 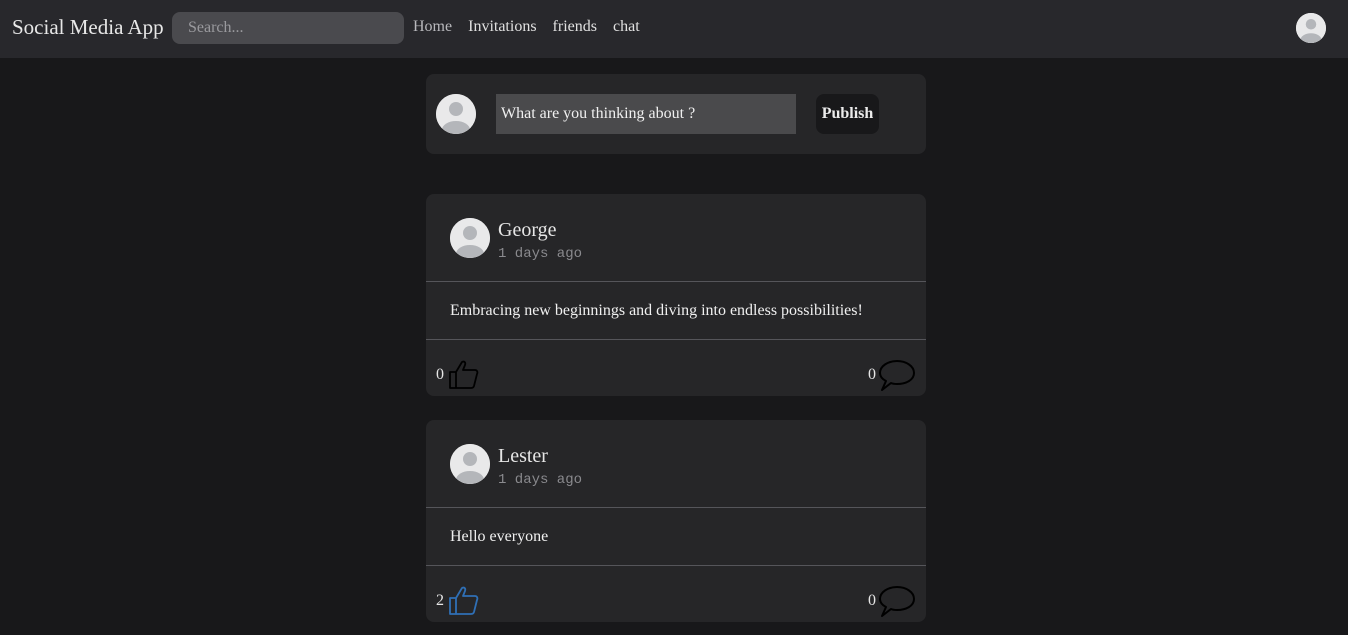 I want to click on post-input, so click(x=646, y=114).